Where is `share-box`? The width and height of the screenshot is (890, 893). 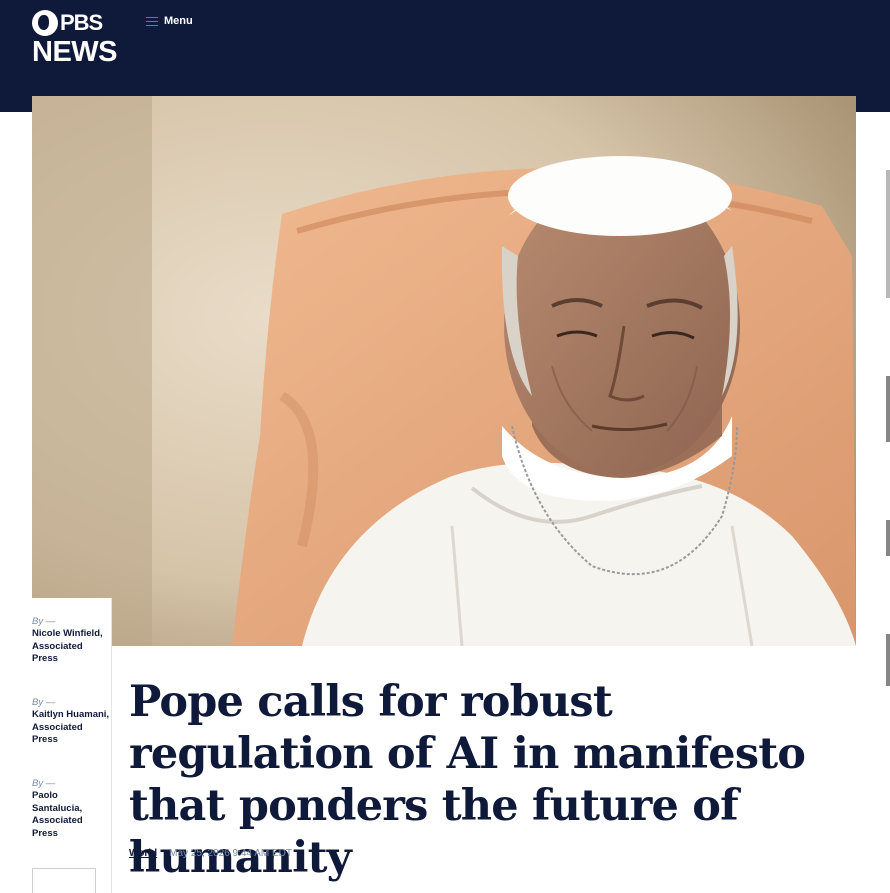 share-box is located at coordinates (64, 880).